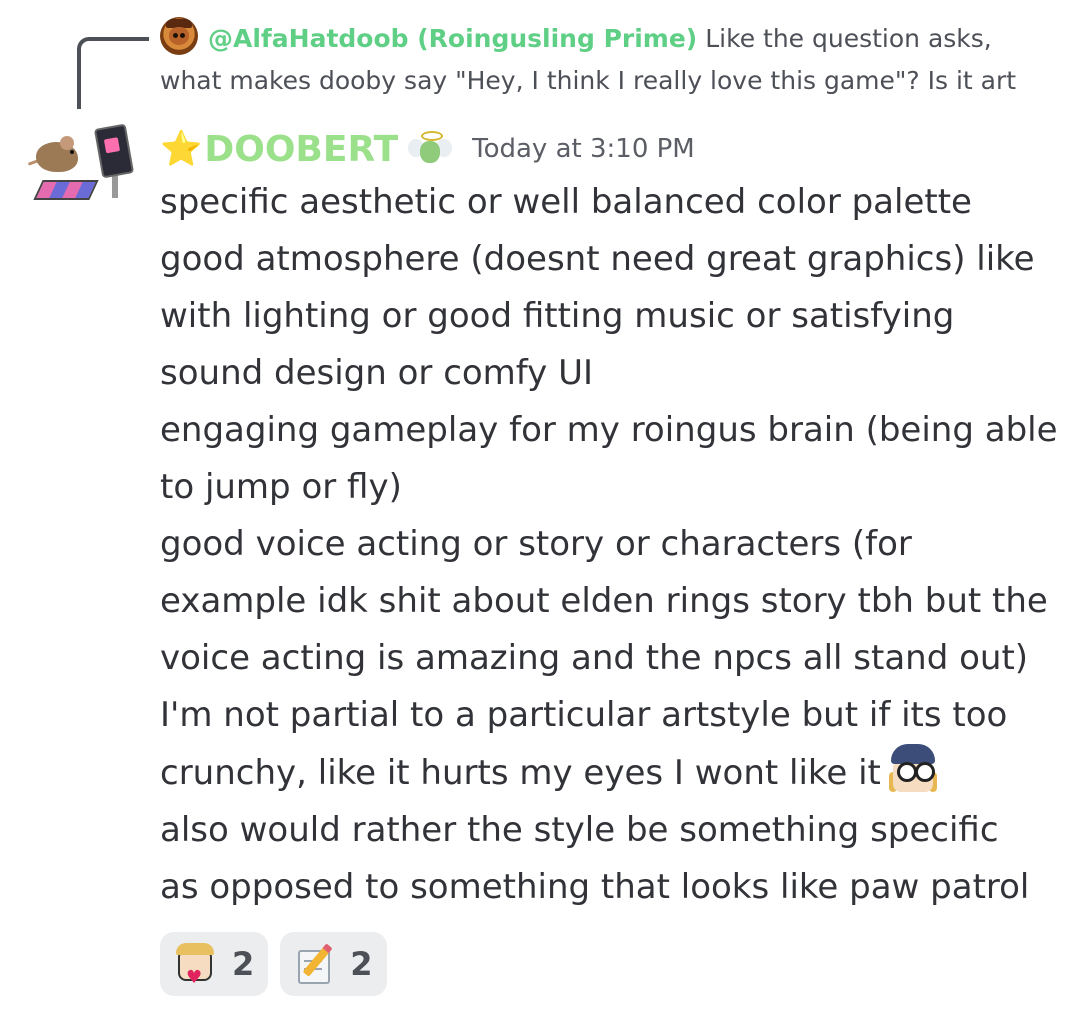 The width and height of the screenshot is (1080, 1024). I want to click on heart-icon: ♥, so click(194, 977).